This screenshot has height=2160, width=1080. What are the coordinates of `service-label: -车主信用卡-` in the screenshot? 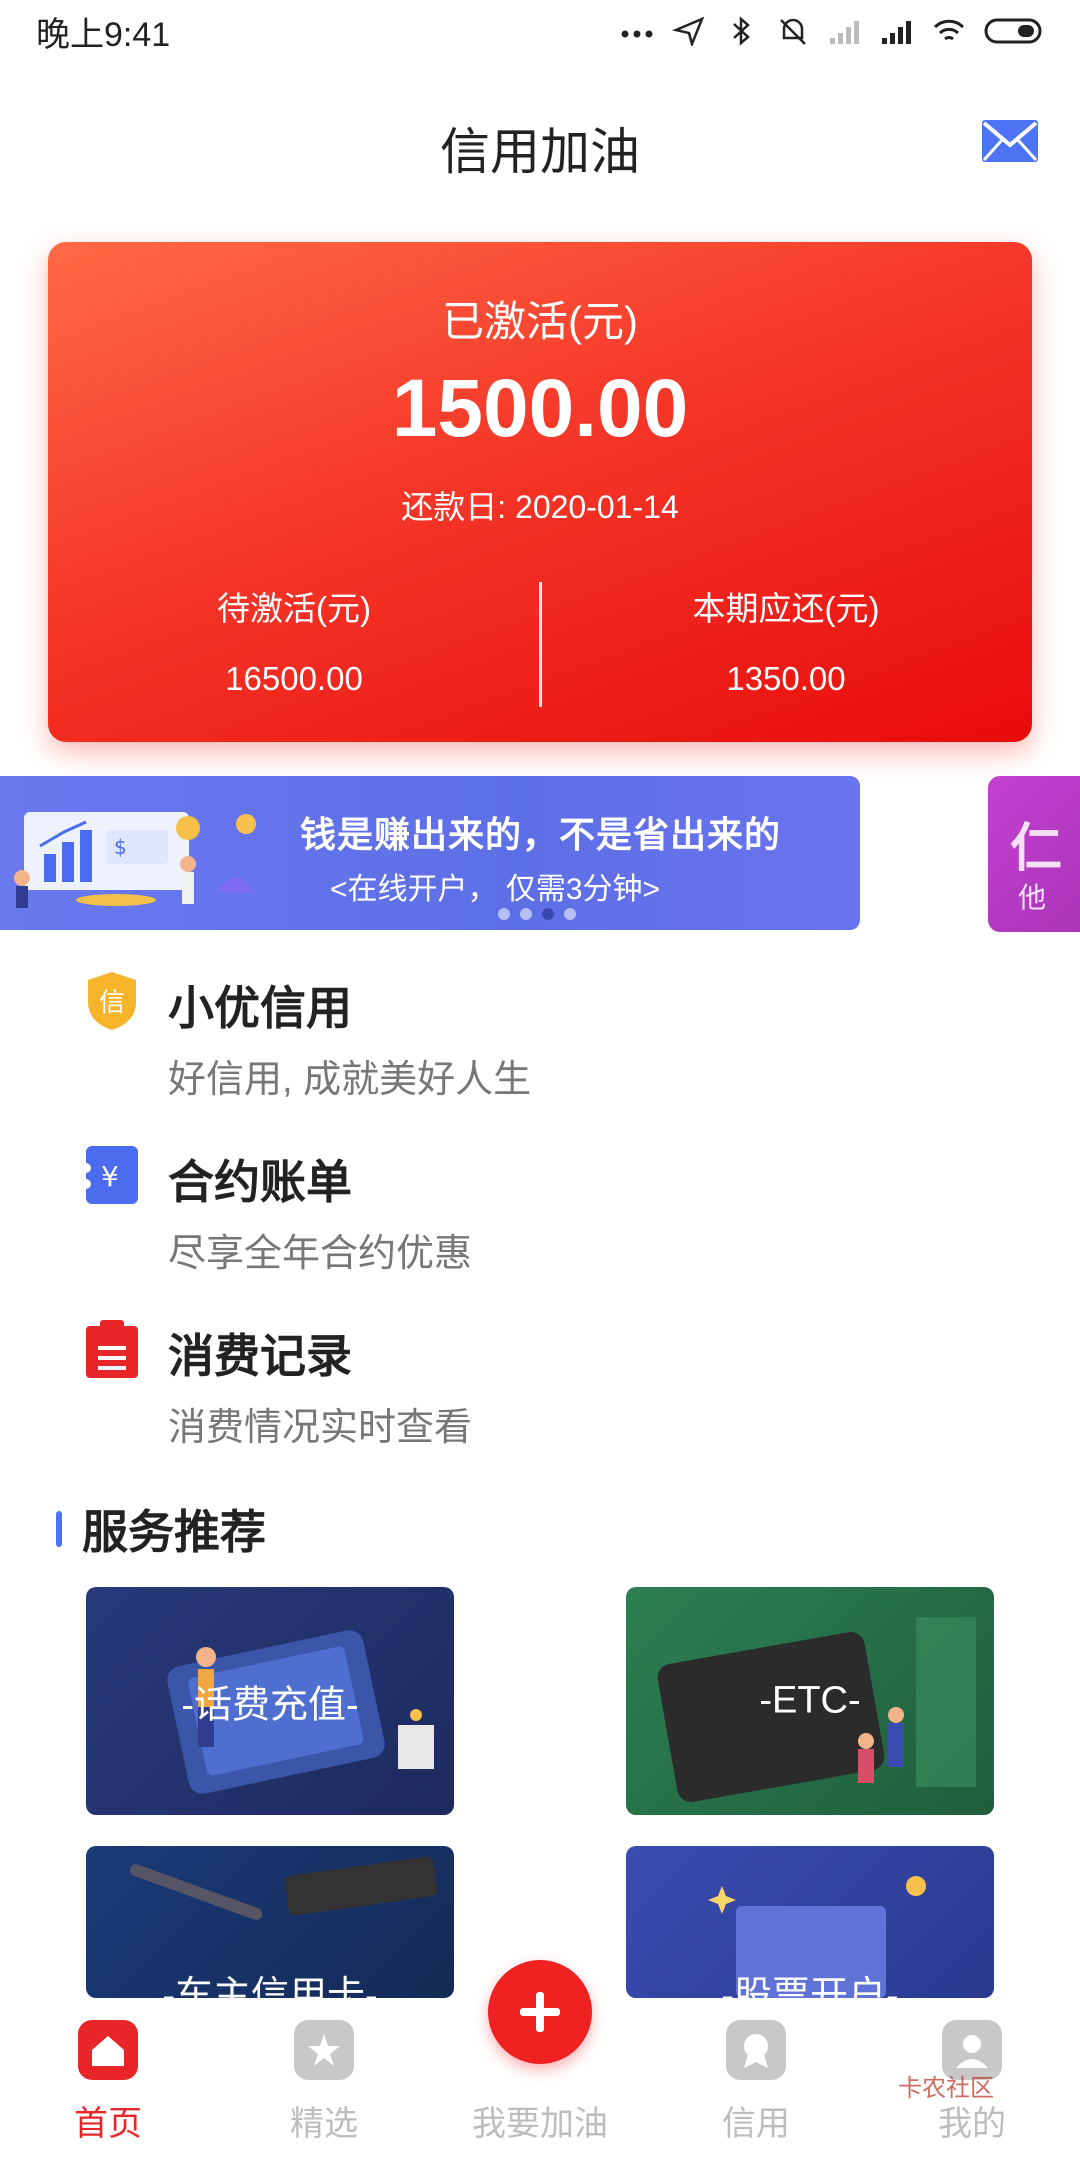 It's located at (270, 1986).